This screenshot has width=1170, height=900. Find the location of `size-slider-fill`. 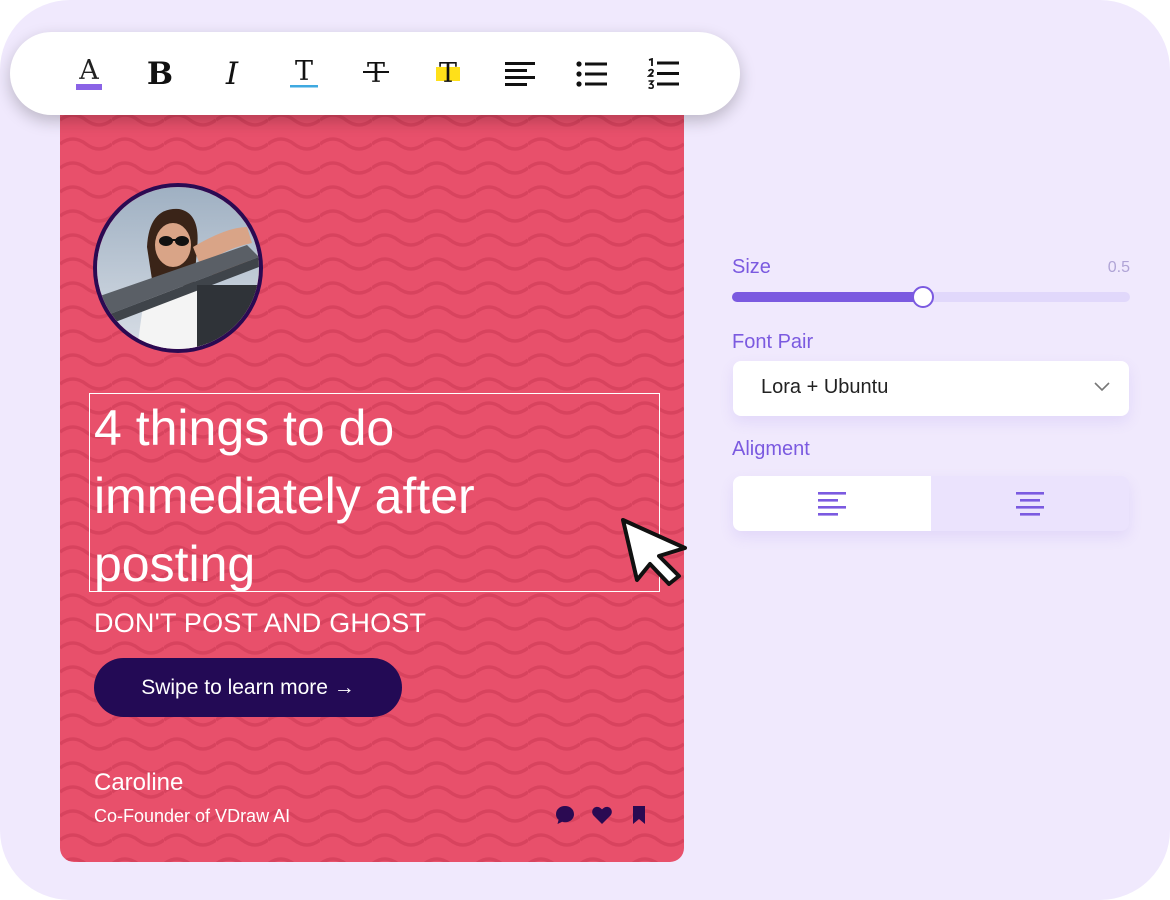

size-slider-fill is located at coordinates (828, 297).